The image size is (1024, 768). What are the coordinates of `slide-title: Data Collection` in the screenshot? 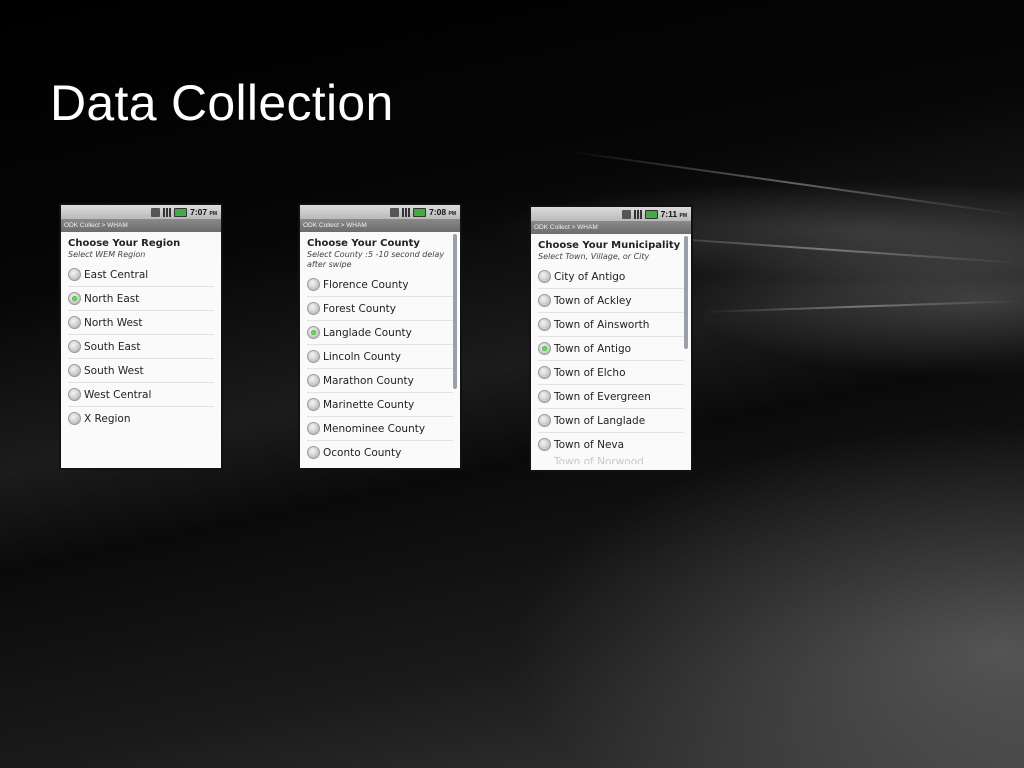 It's located at (222, 103).